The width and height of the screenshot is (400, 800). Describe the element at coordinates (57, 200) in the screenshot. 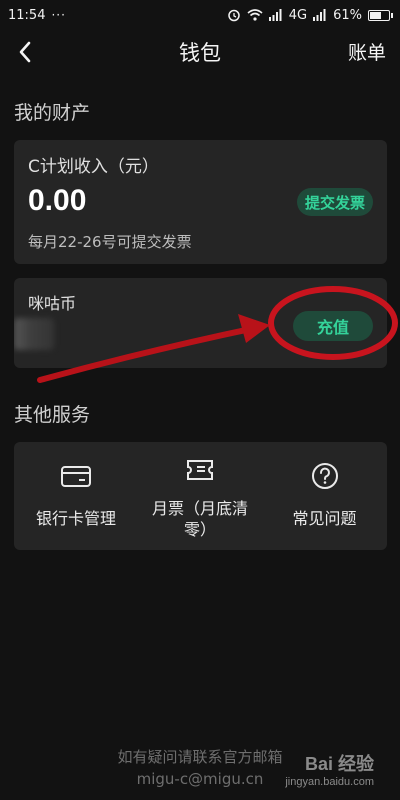

I see `income-value: 0.00` at that location.